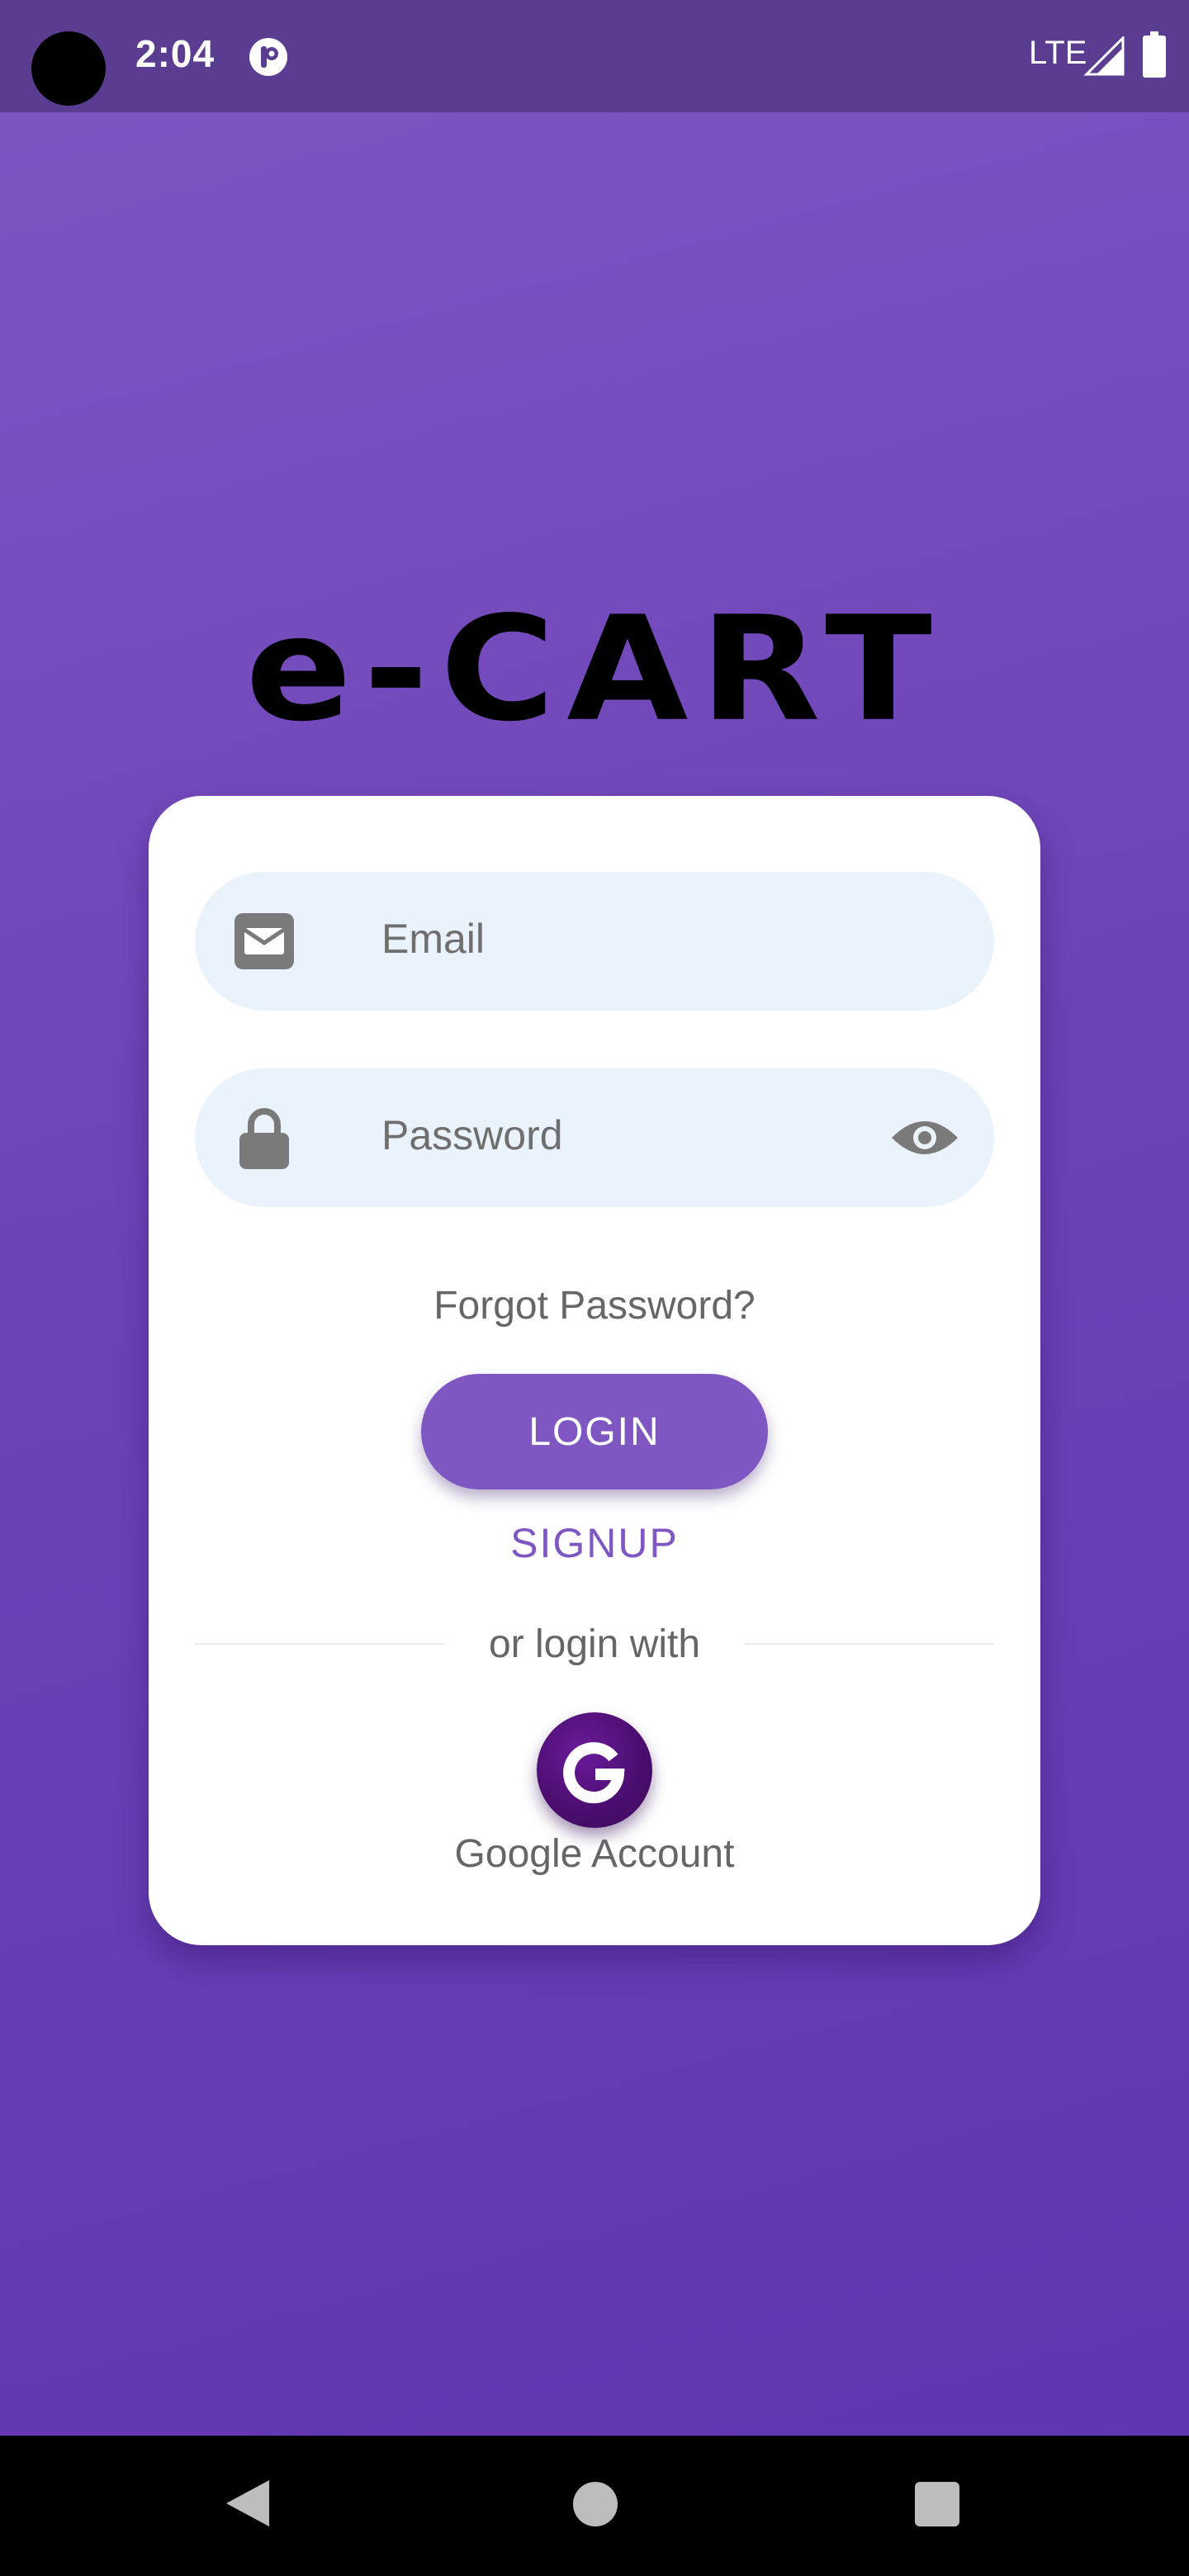 The image size is (1189, 2576). What do you see at coordinates (594, 669) in the screenshot?
I see `app-logo: e-CART` at bounding box center [594, 669].